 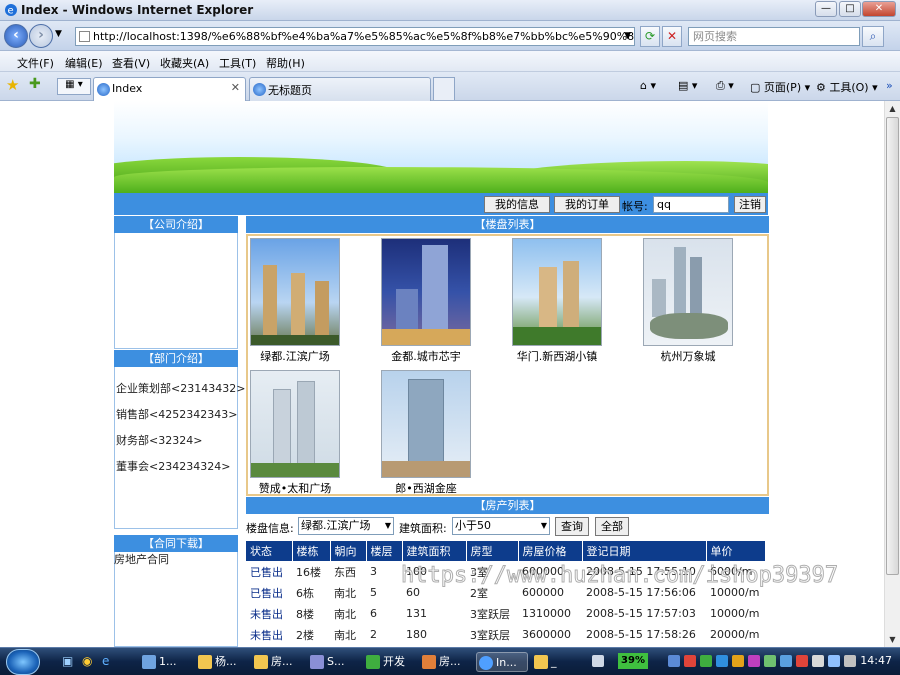 What do you see at coordinates (750, 204) in the screenshot?
I see `logout-button: 注销` at bounding box center [750, 204].